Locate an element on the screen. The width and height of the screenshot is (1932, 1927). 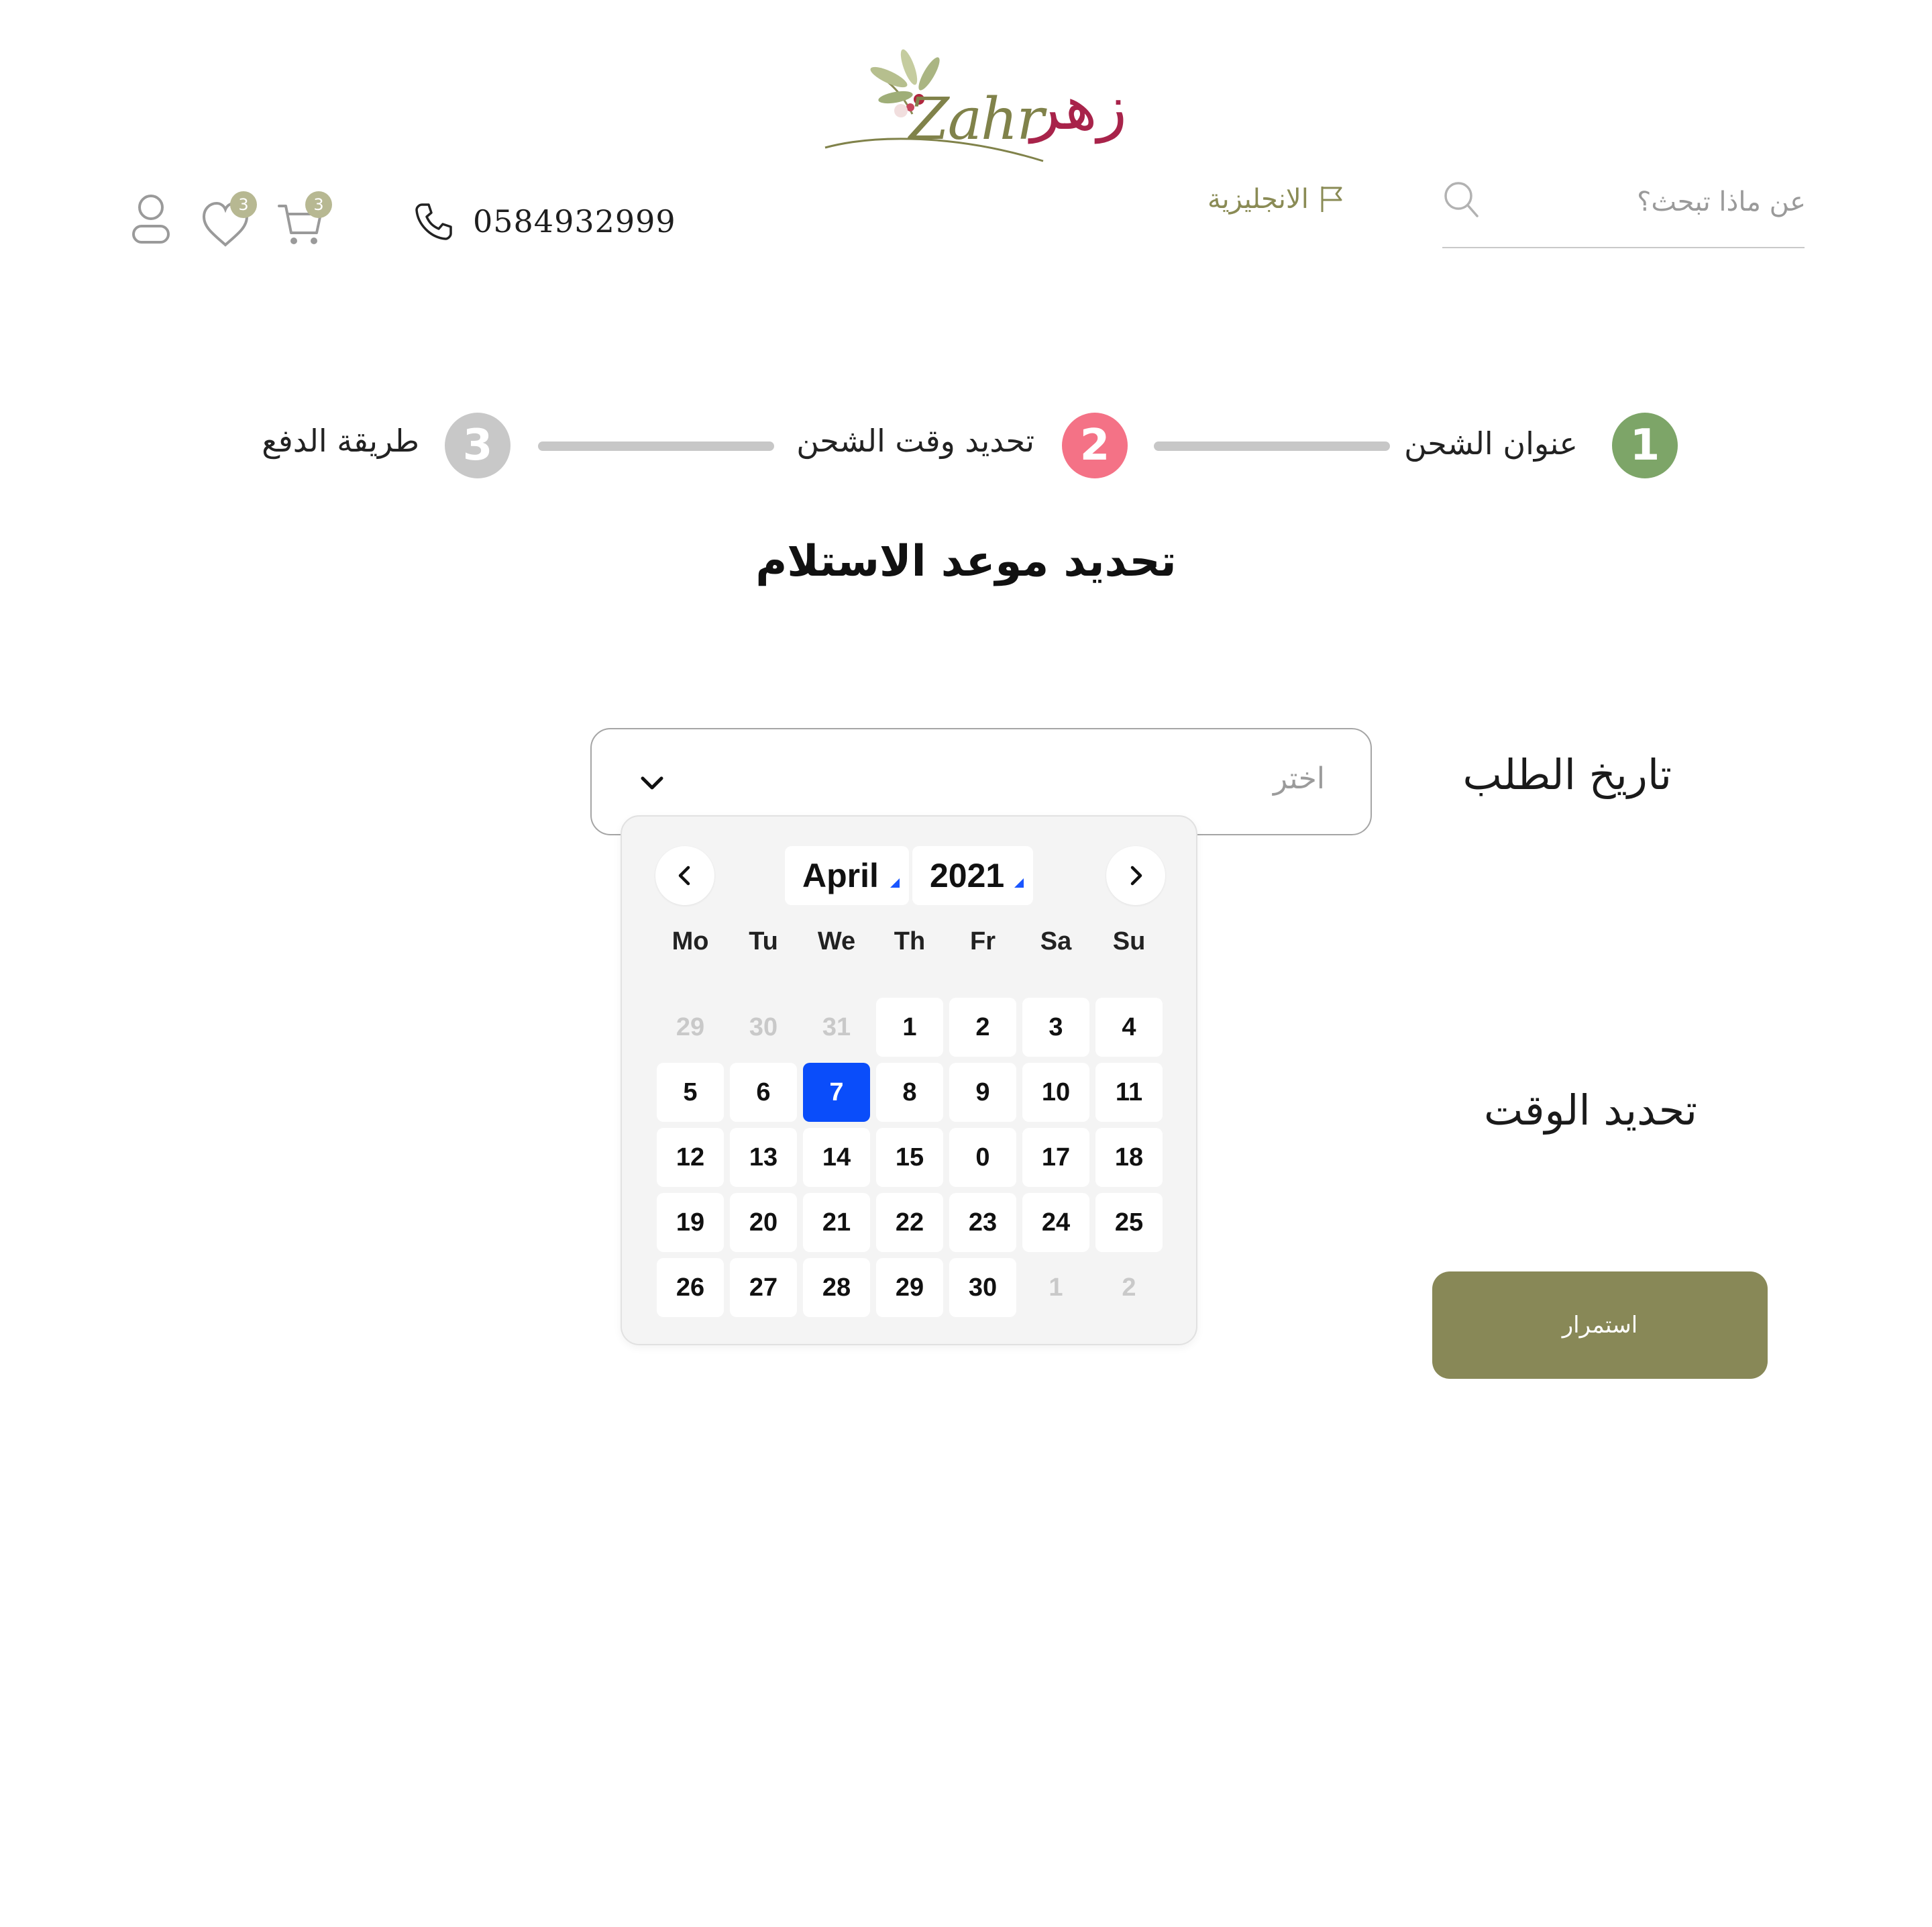
chevron-left-icon is located at coordinates (684, 876).